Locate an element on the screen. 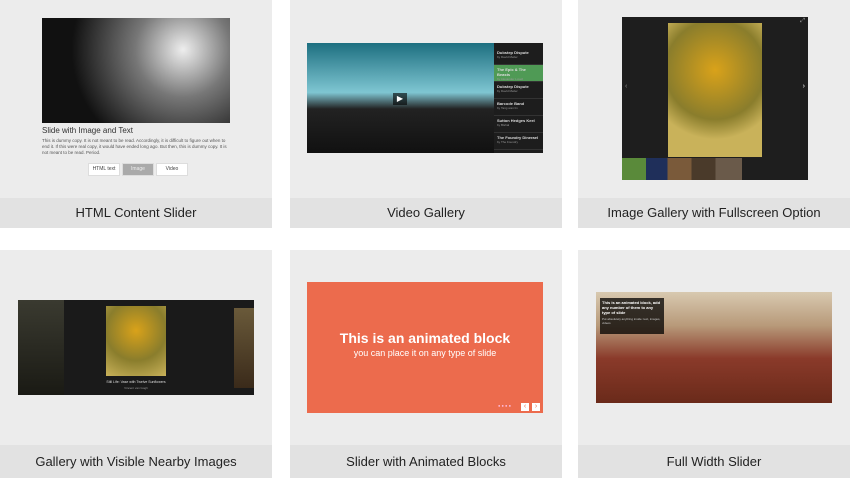  playlist-item: Barcode Band by Tang wan lin is located at coordinates (518, 107).